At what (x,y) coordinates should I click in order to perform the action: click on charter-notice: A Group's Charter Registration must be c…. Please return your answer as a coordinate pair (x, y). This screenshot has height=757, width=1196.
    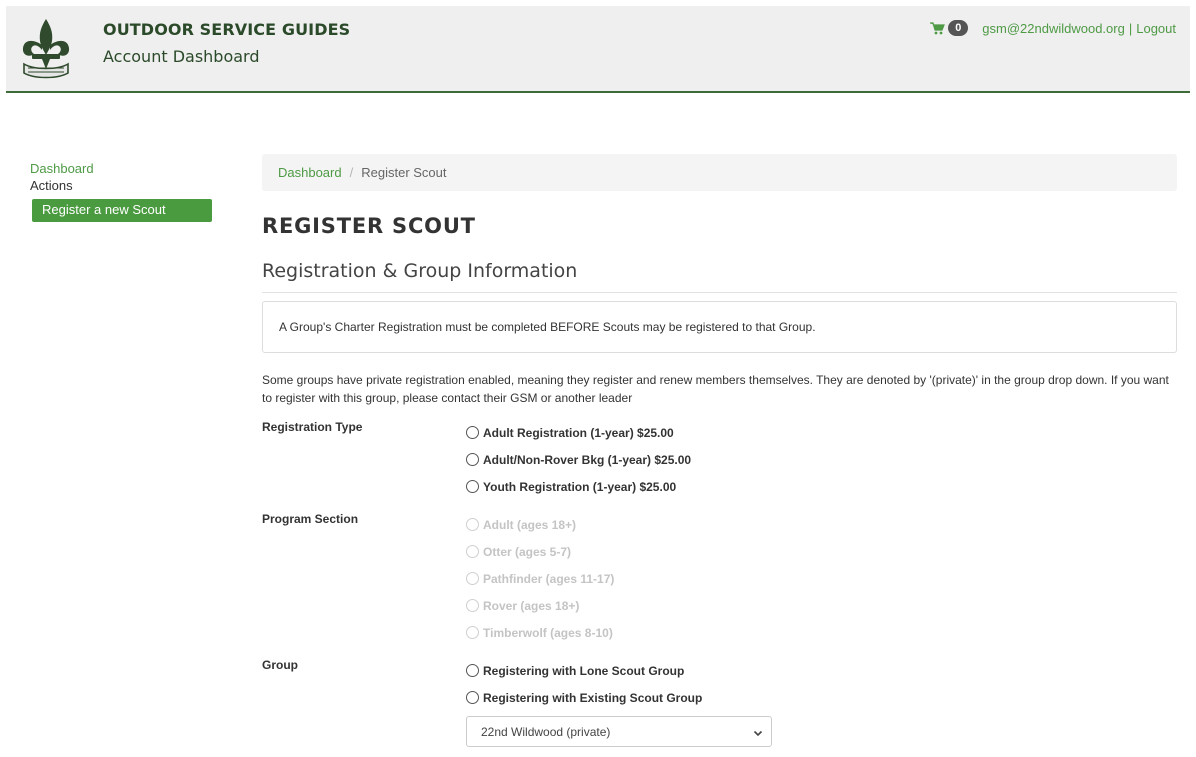
    Looking at the image, I should click on (719, 327).